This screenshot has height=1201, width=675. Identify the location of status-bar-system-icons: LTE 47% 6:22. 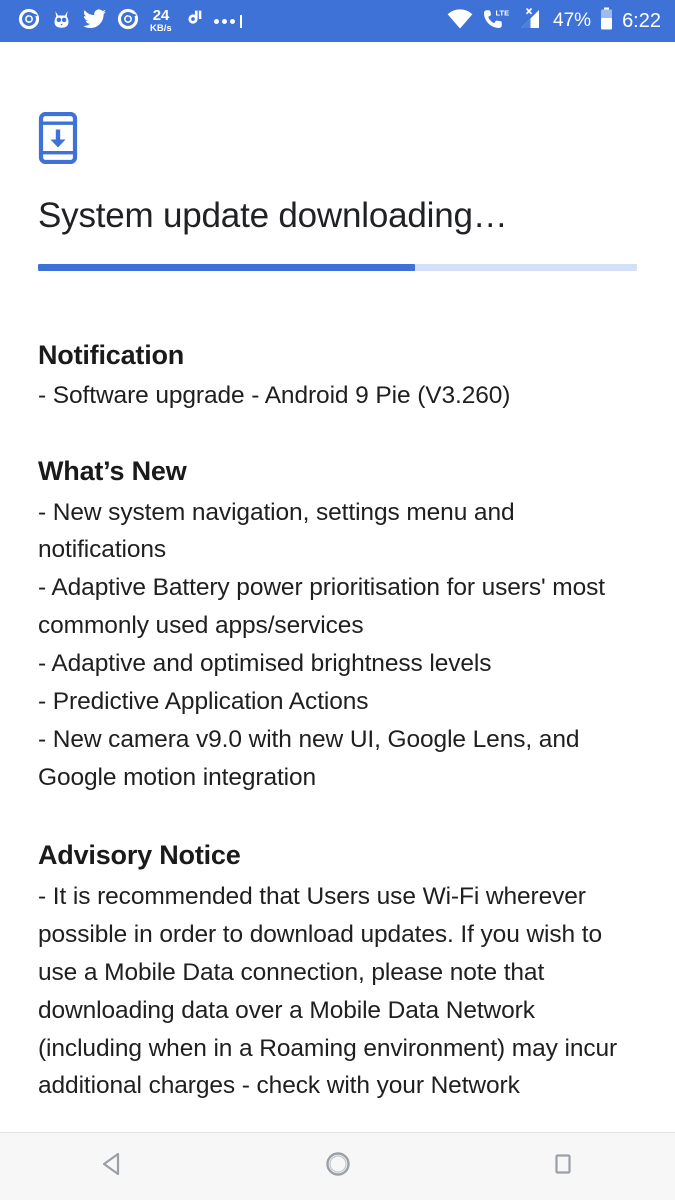
(554, 21).